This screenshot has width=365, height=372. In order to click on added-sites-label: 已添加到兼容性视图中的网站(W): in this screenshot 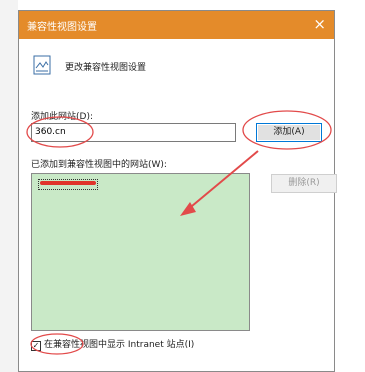, I will do `click(99, 165)`.